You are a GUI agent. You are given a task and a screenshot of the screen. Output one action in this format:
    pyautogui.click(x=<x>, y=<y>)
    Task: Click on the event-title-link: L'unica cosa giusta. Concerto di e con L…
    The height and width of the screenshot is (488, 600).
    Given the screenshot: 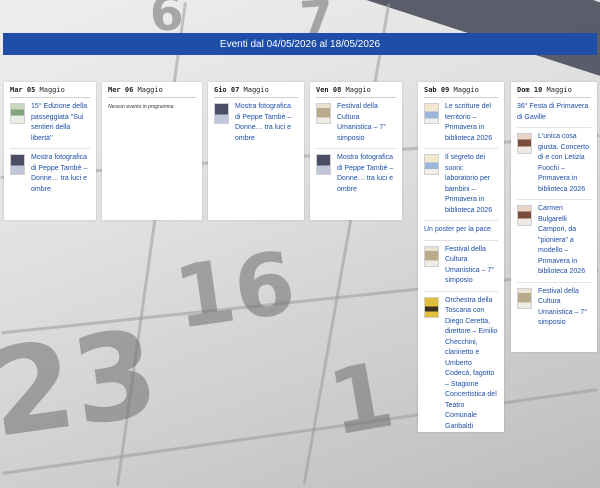 What is the action you would take?
    pyautogui.click(x=564, y=163)
    